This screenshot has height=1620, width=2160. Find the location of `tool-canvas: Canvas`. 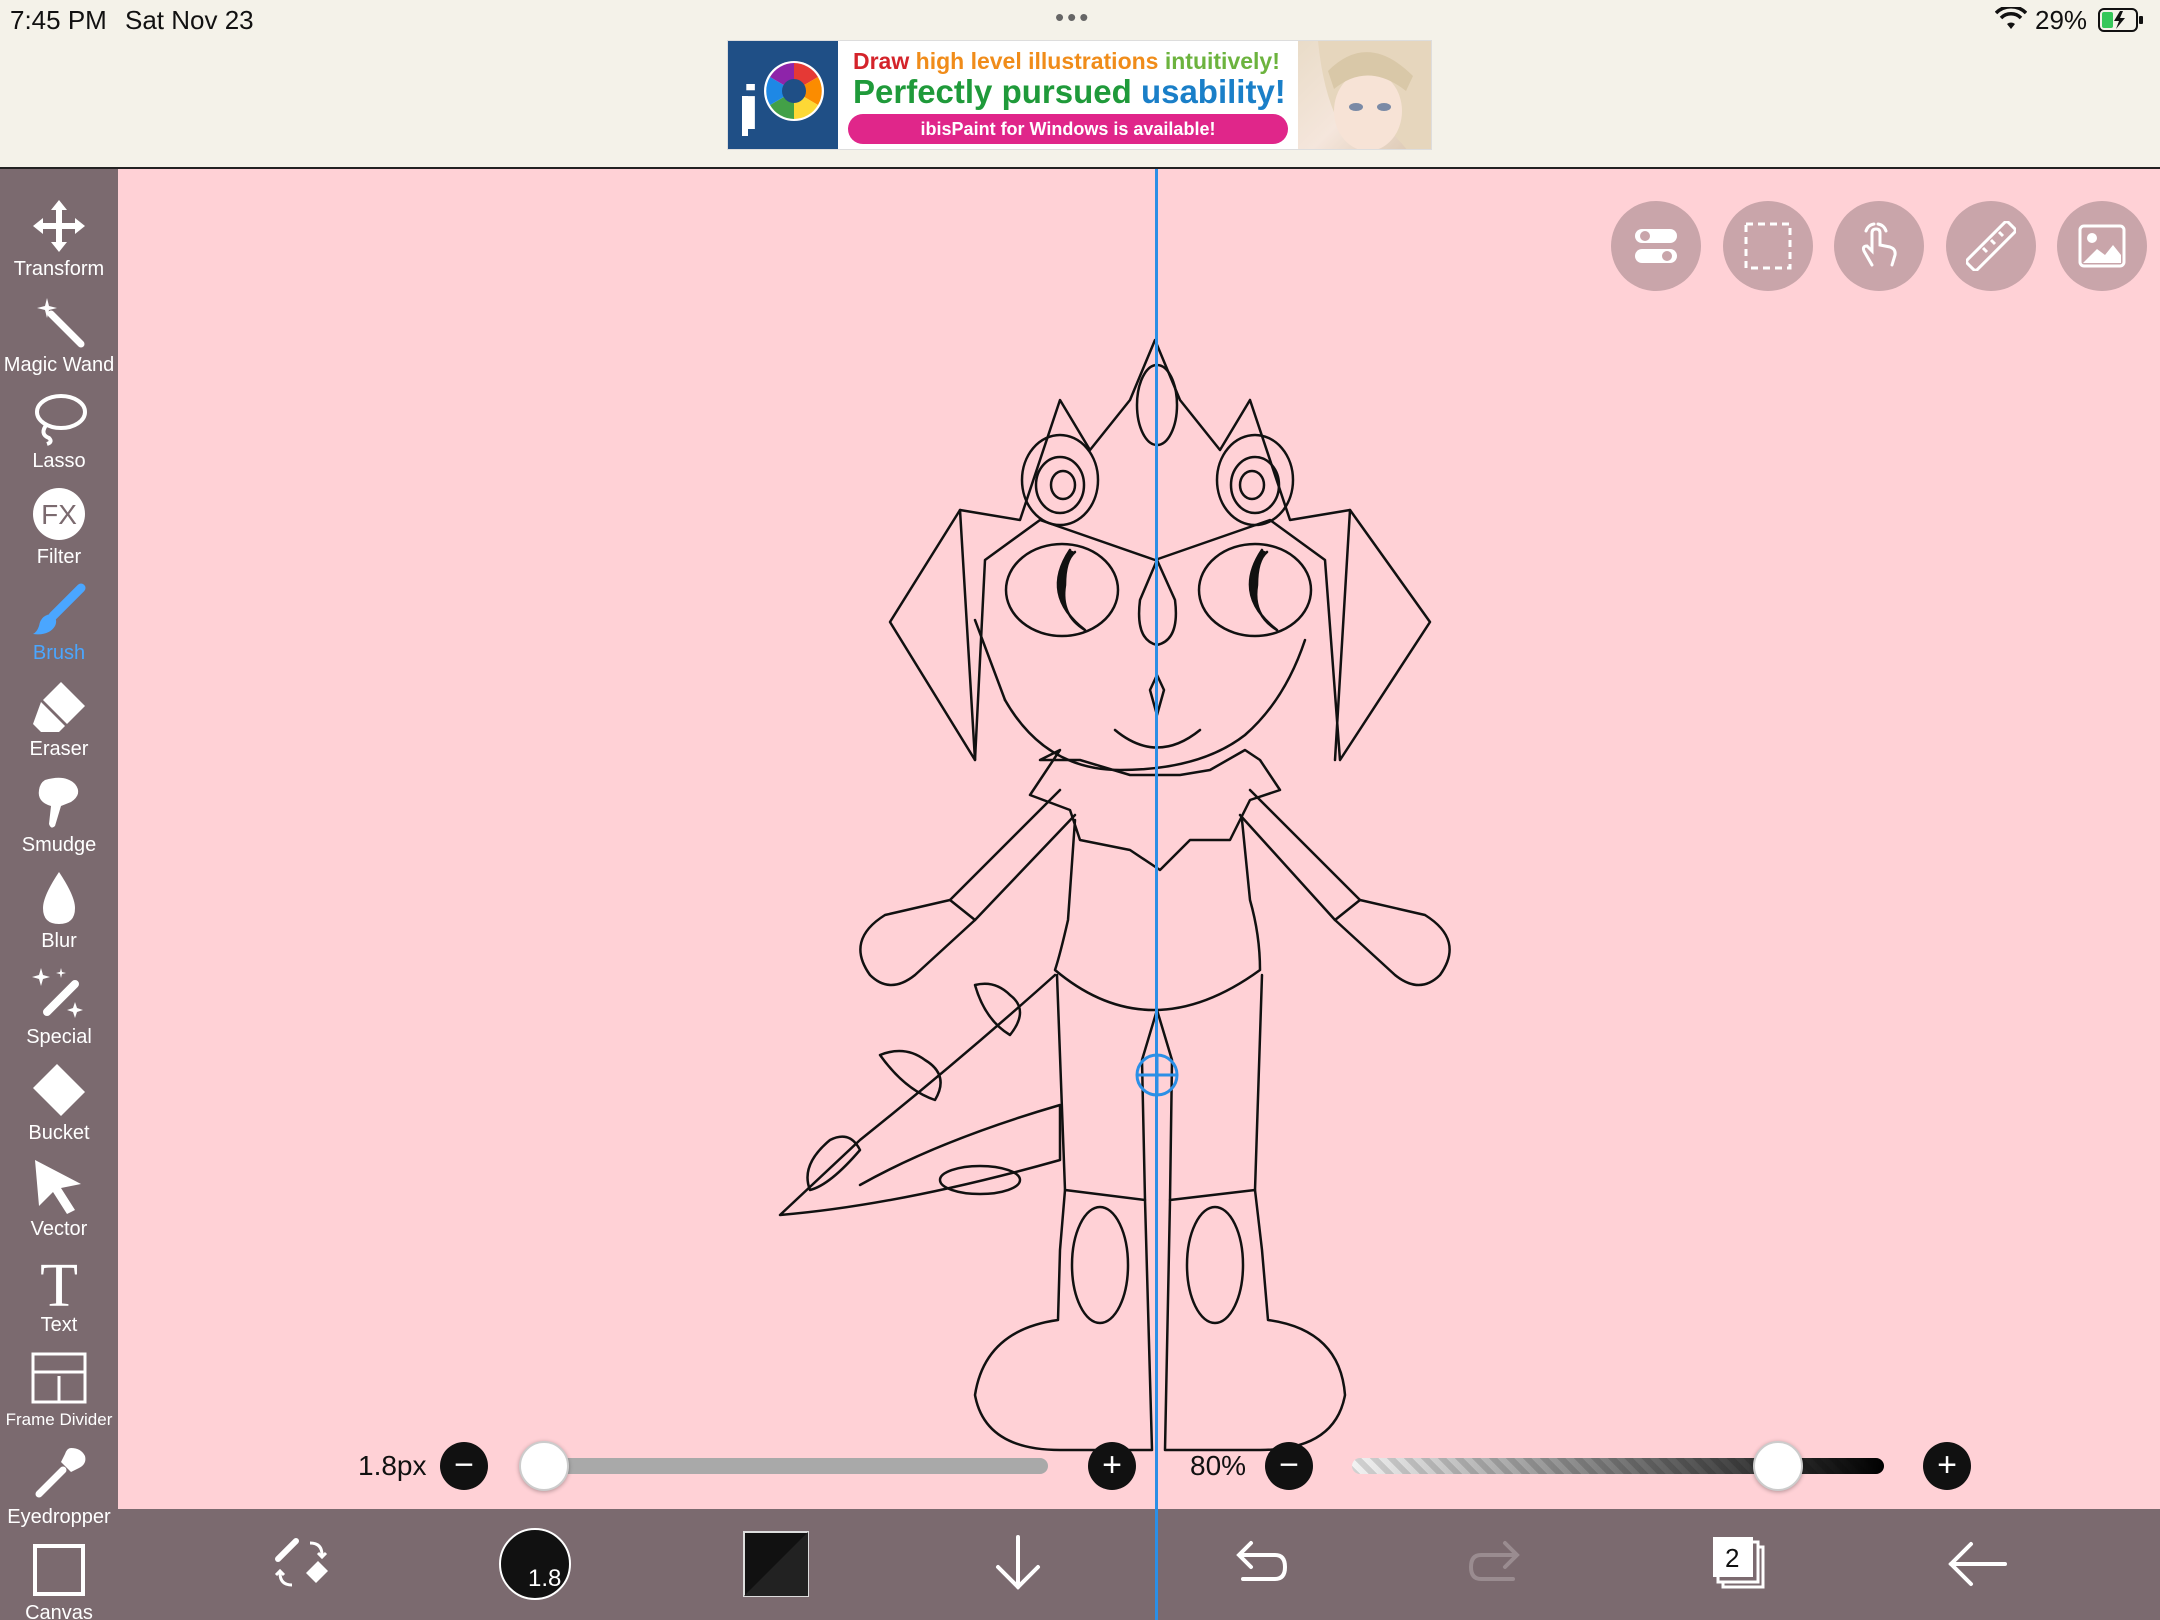

tool-canvas: Canvas is located at coordinates (59, 1581).